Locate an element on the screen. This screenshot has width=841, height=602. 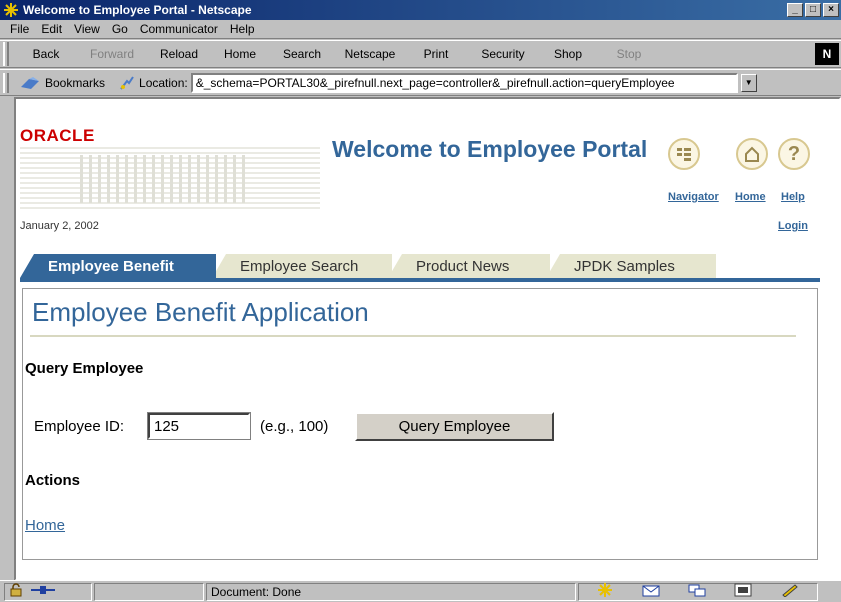
menu-go: Go is located at coordinates (120, 29).